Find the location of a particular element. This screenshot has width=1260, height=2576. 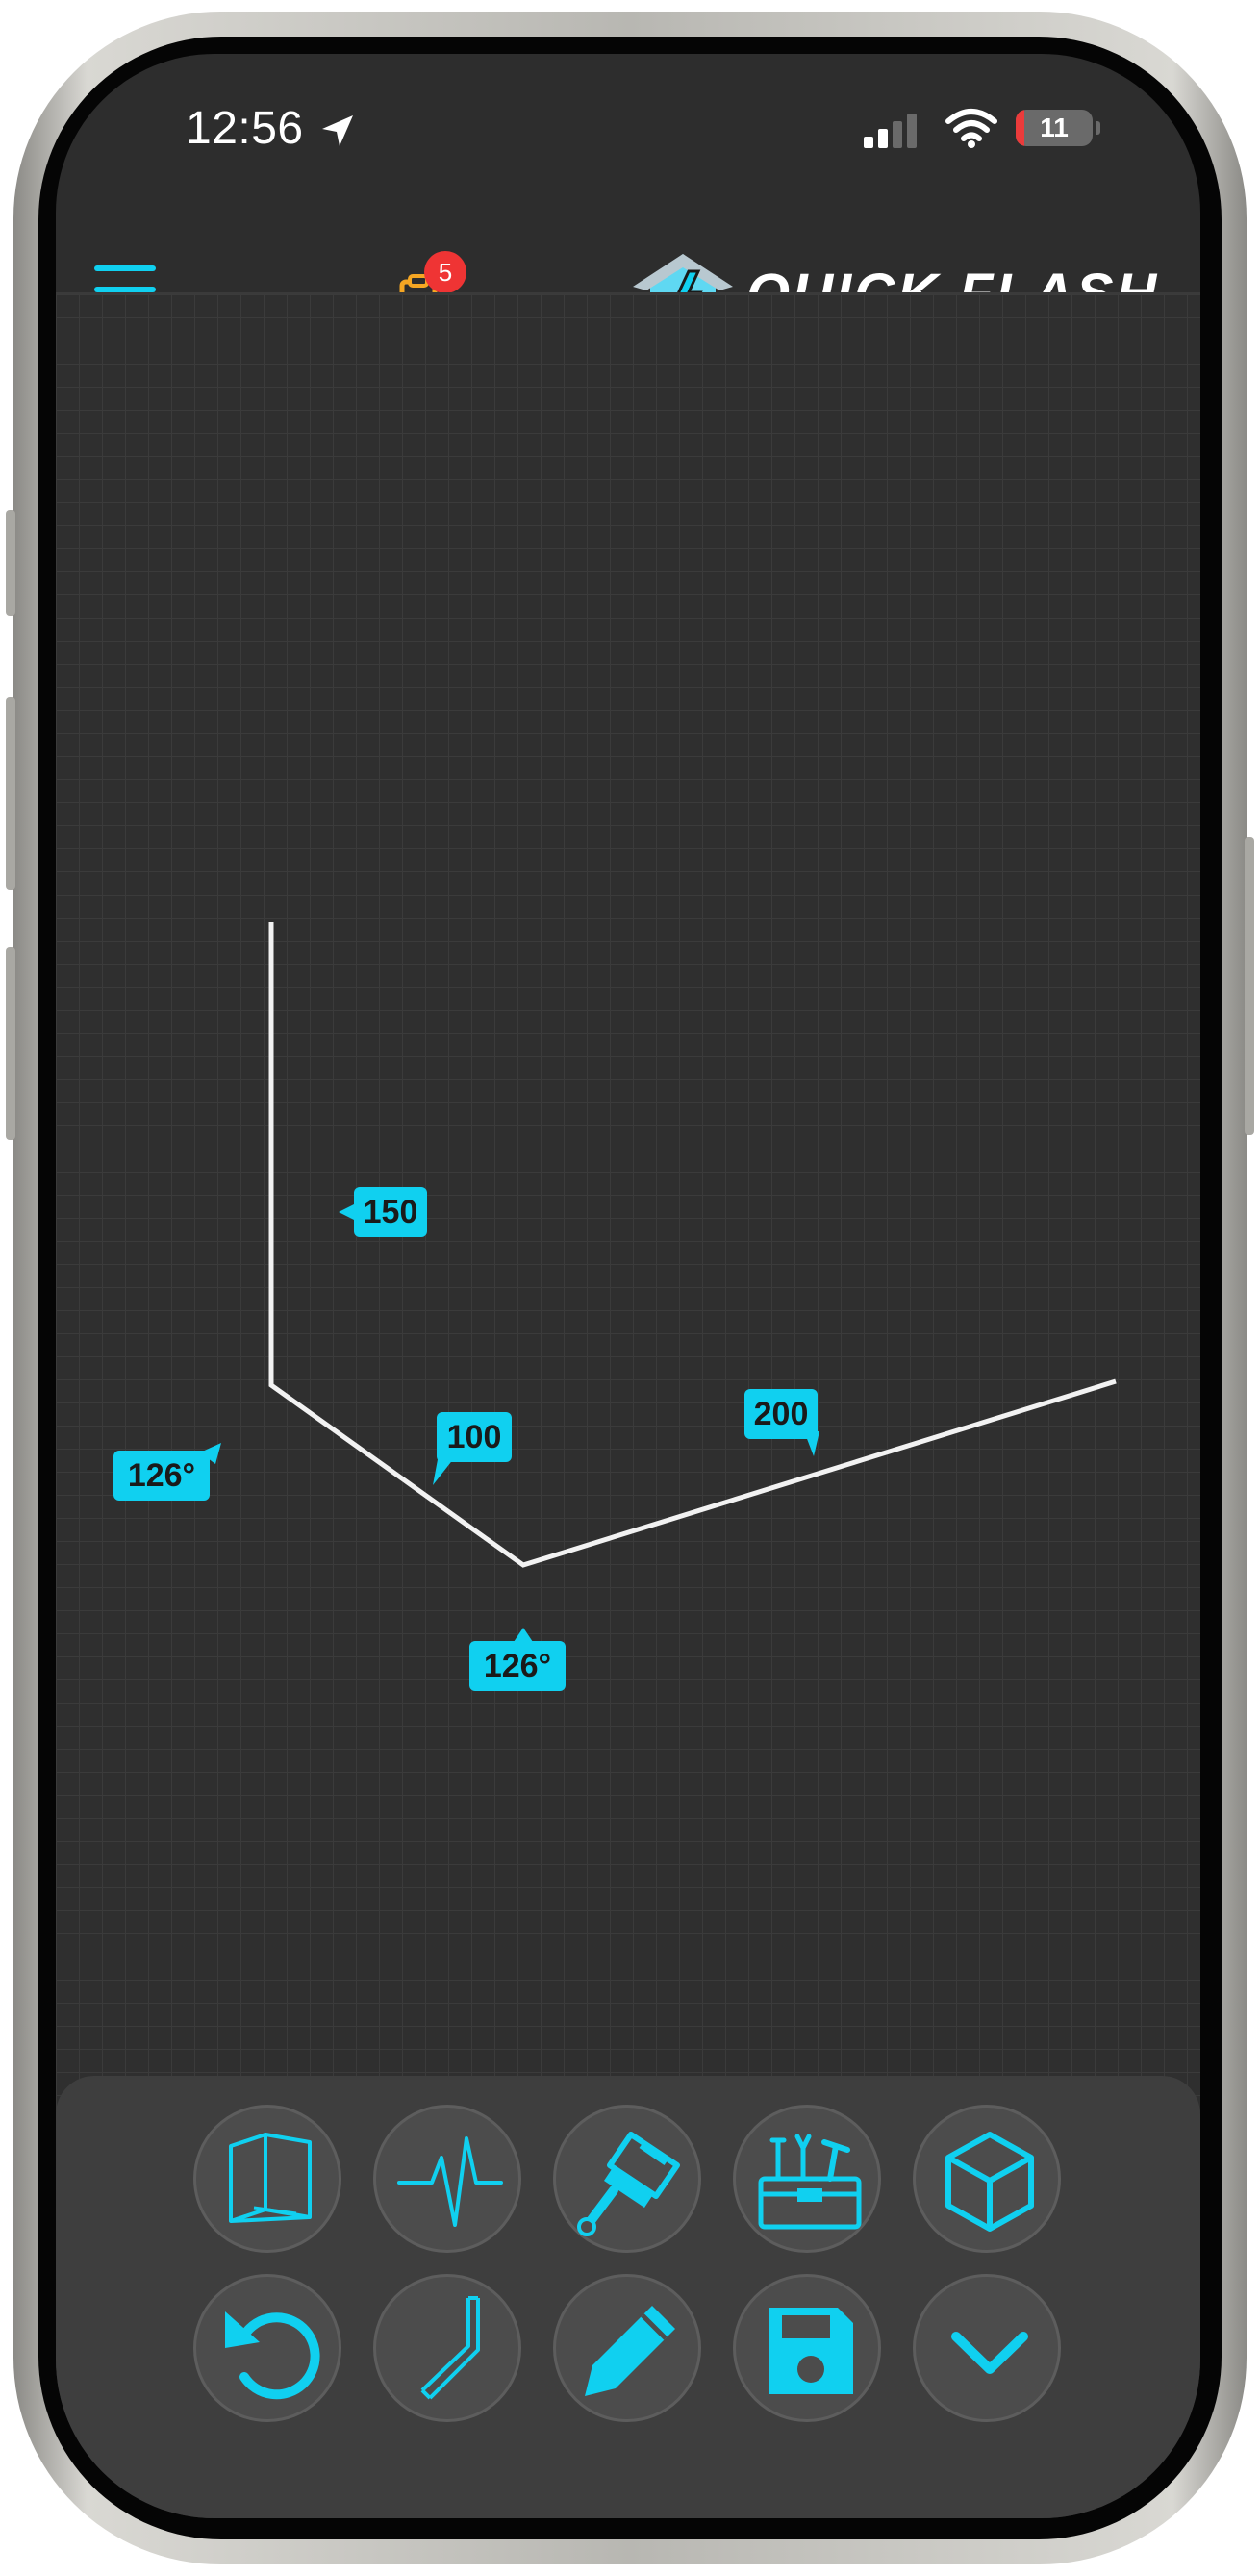

paint-brush-icon is located at coordinates (629, 2184).